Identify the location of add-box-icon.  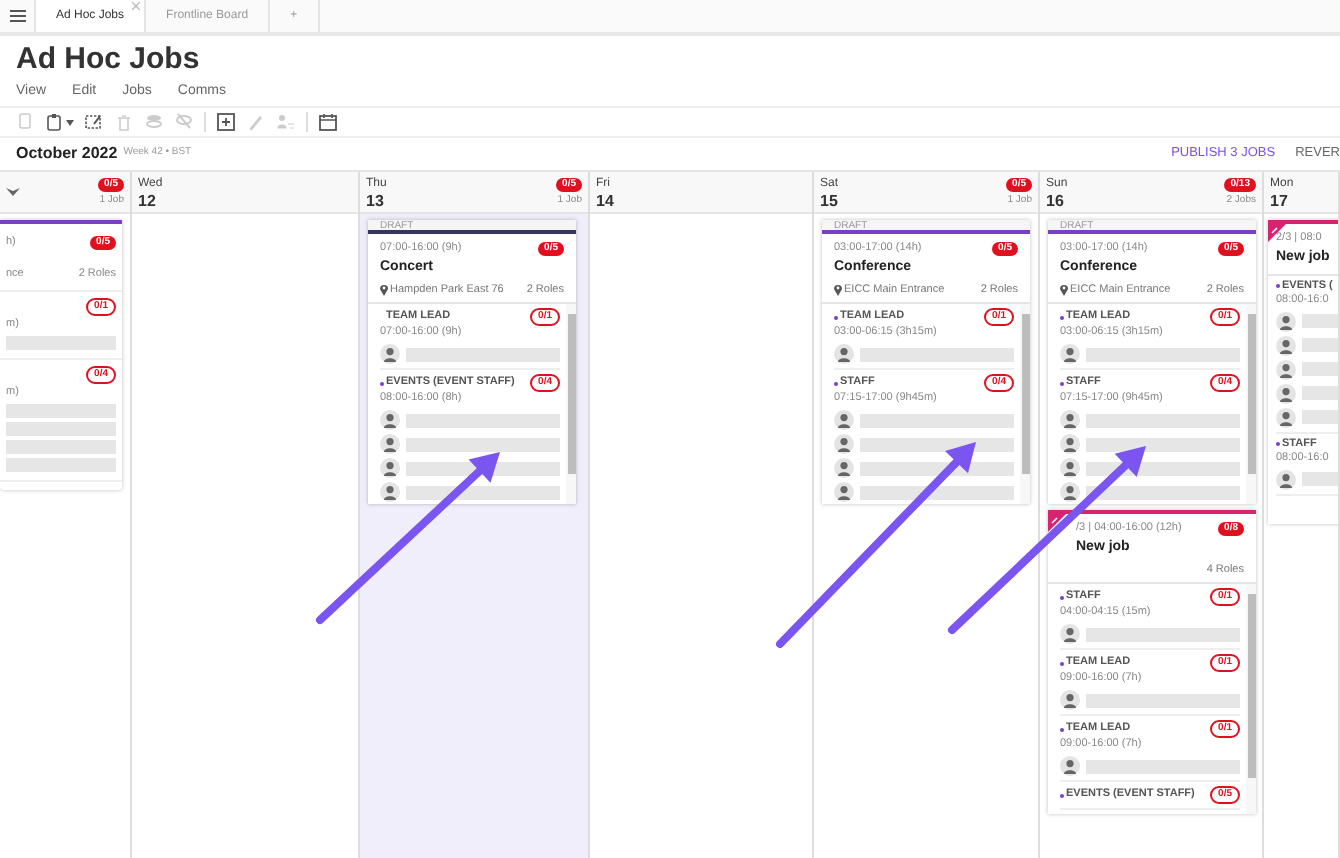
(226, 122).